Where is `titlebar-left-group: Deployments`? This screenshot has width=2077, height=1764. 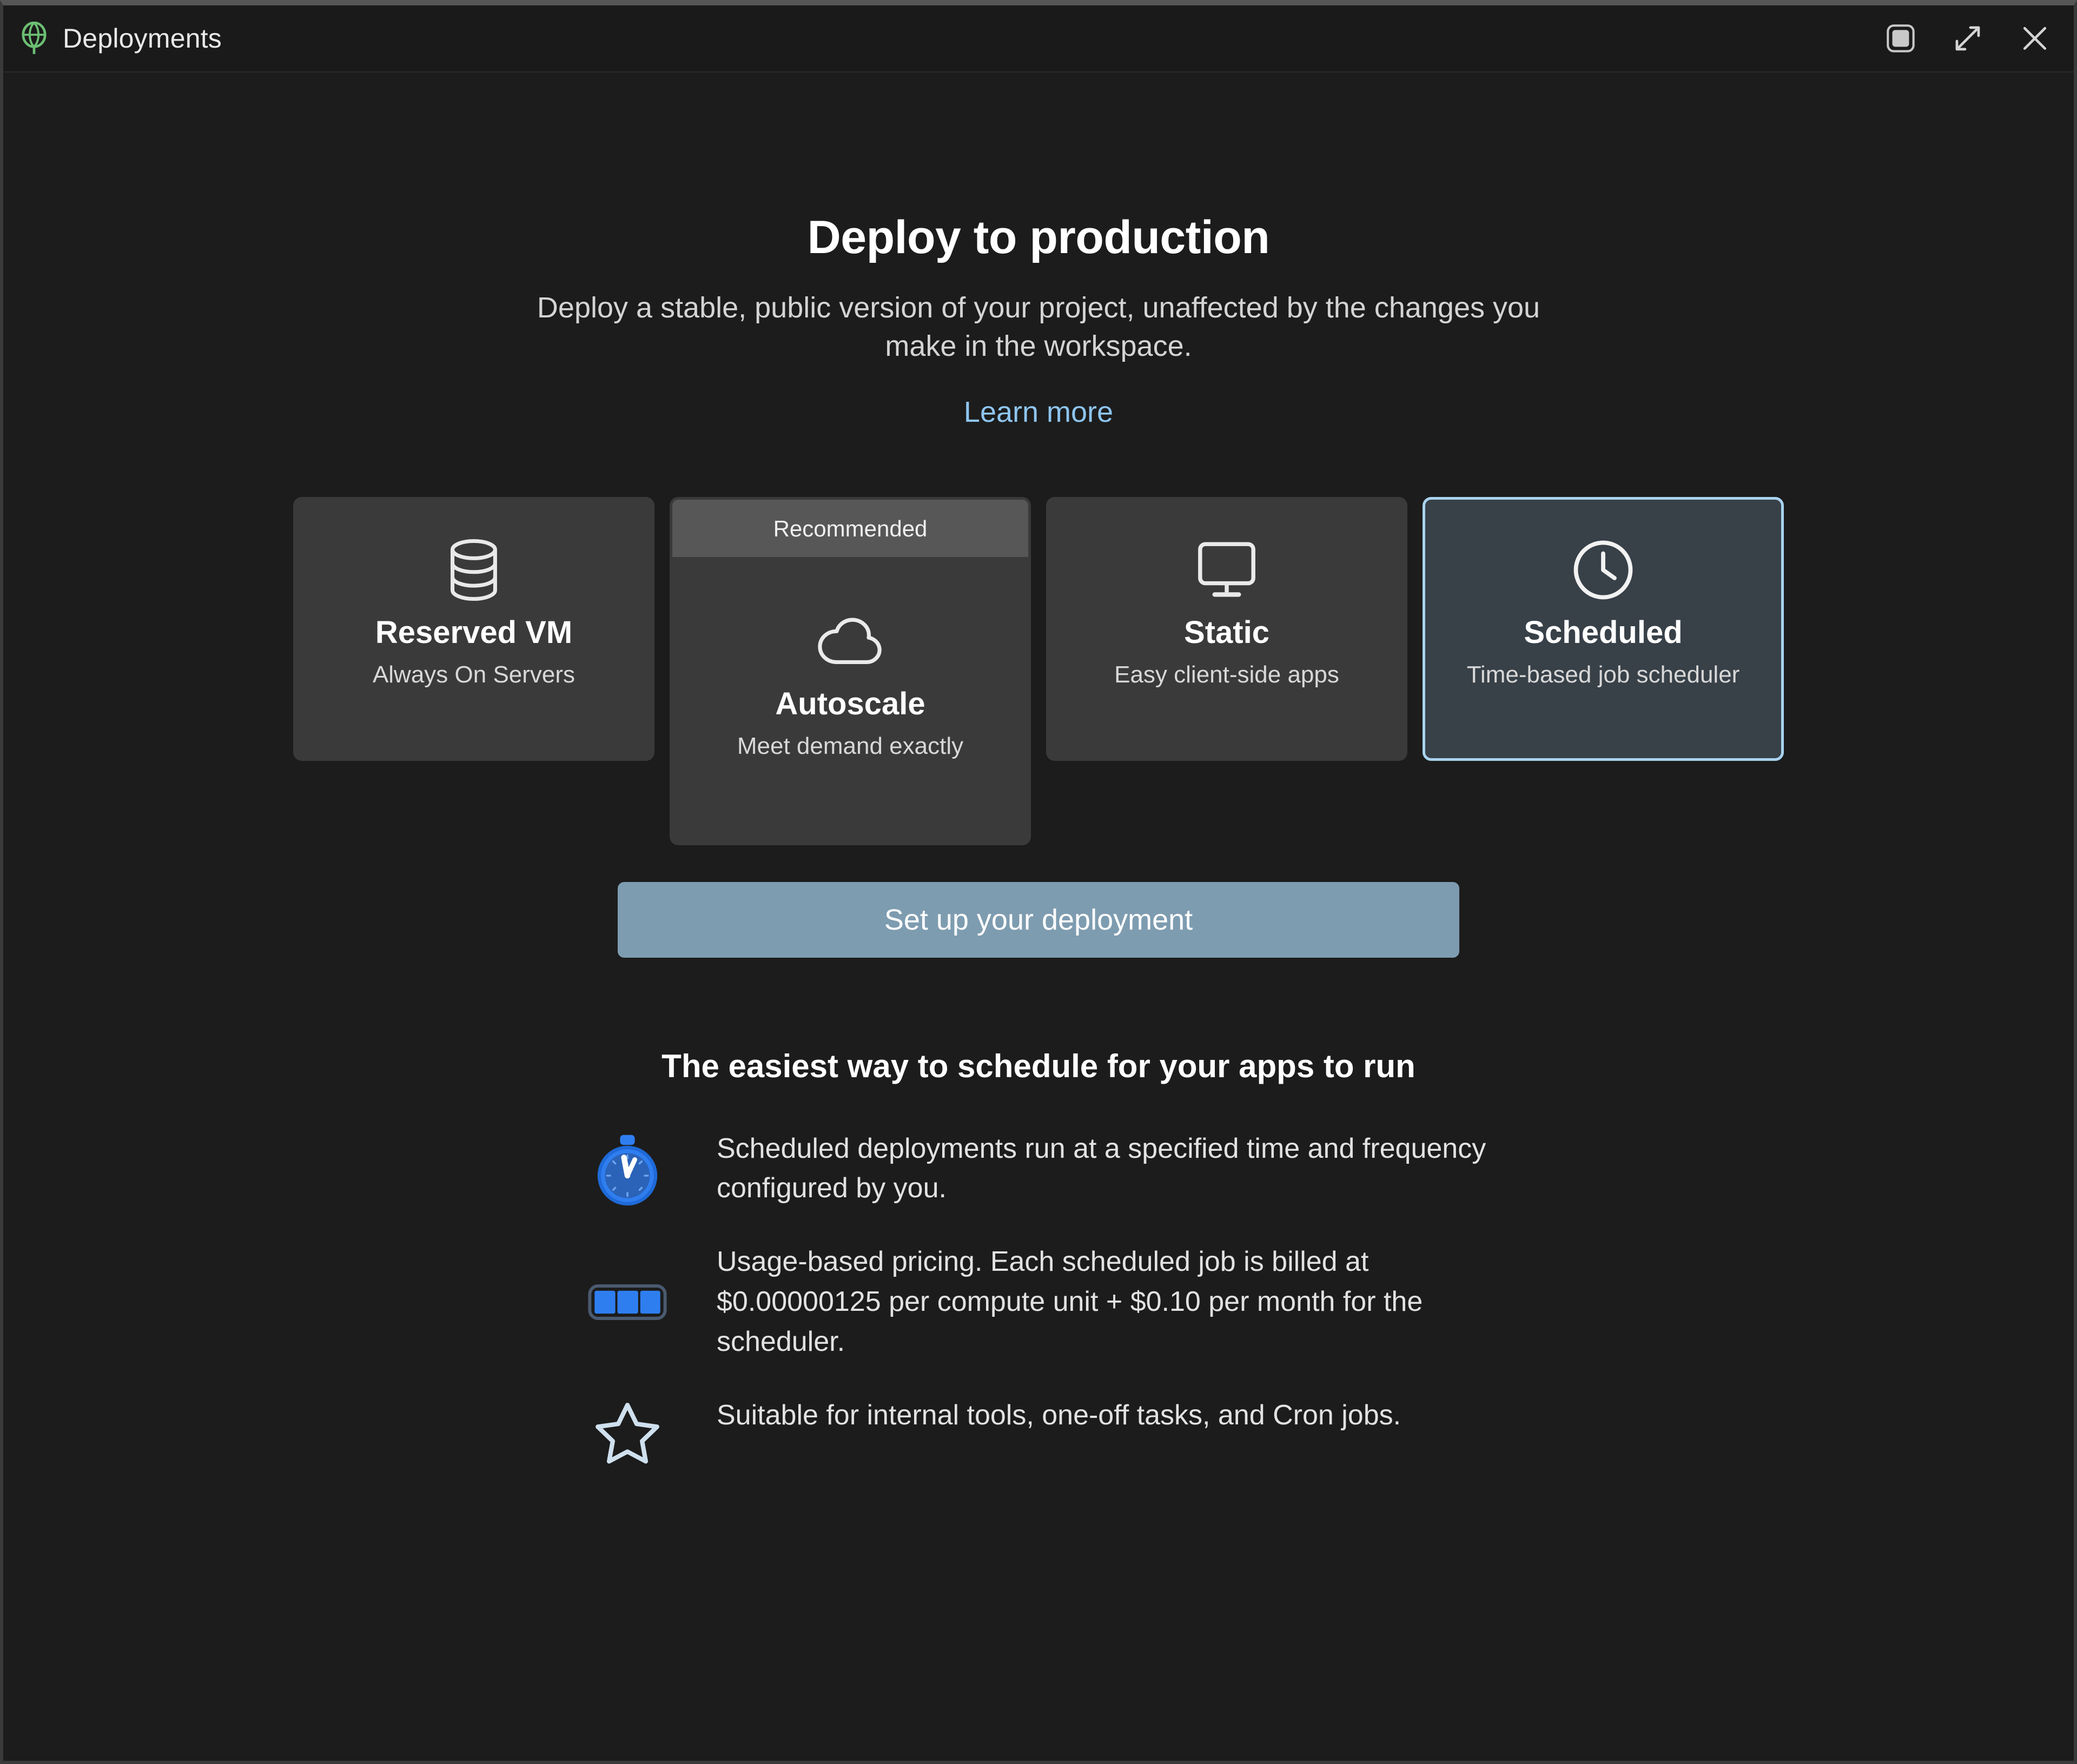 titlebar-left-group: Deployments is located at coordinates (120, 38).